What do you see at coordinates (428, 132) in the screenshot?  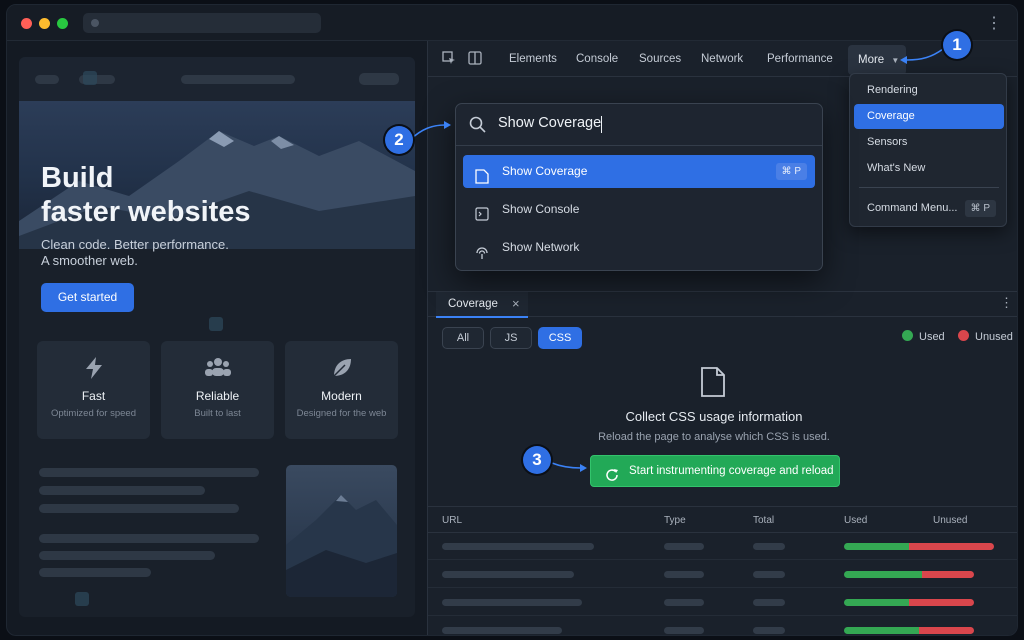 I see `step-2-arrow` at bounding box center [428, 132].